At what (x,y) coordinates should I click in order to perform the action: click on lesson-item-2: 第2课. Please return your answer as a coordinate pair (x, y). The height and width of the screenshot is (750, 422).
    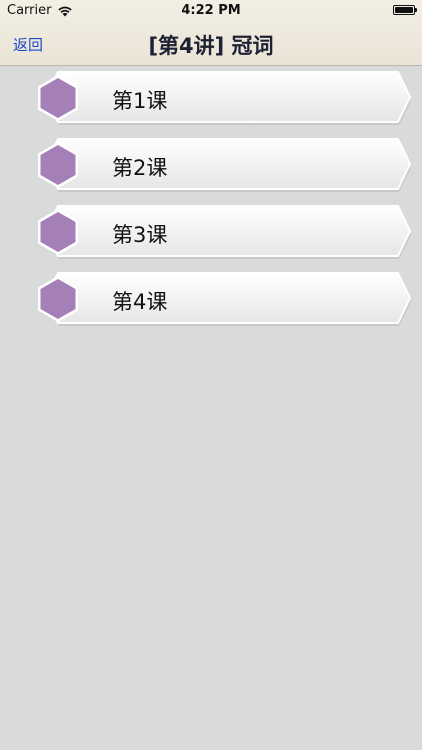
    Looking at the image, I should click on (221, 165).